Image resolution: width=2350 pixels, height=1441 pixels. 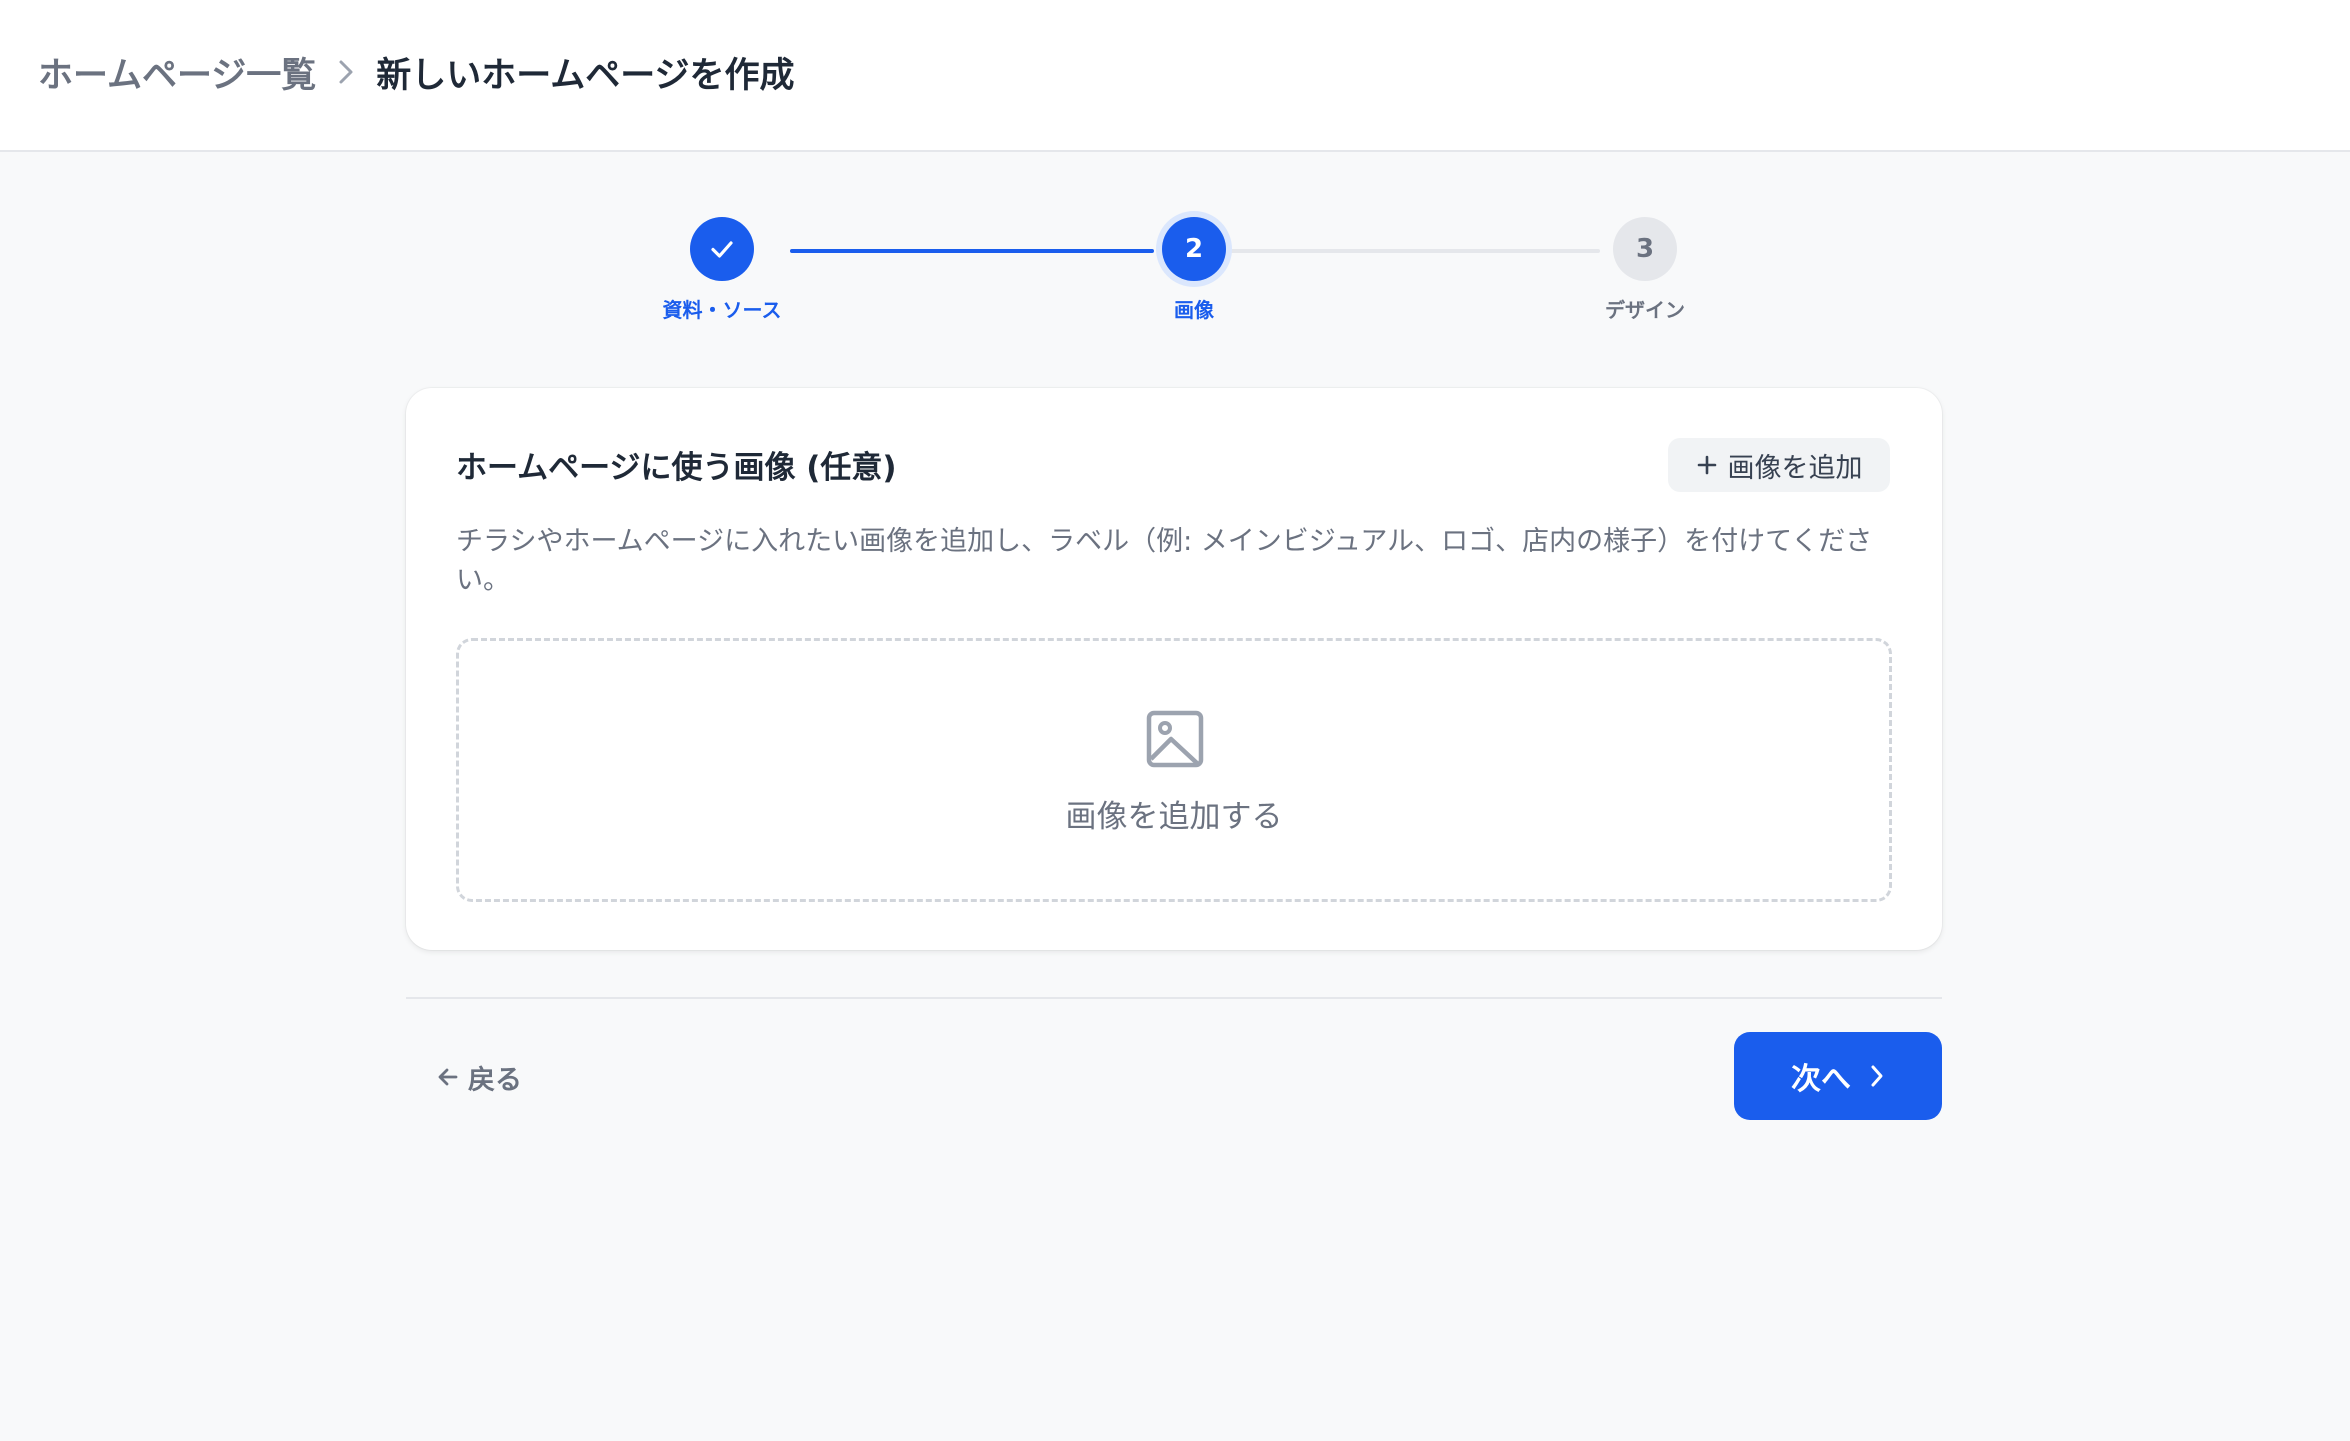 I want to click on next-button: 次へ, so click(x=1838, y=1076).